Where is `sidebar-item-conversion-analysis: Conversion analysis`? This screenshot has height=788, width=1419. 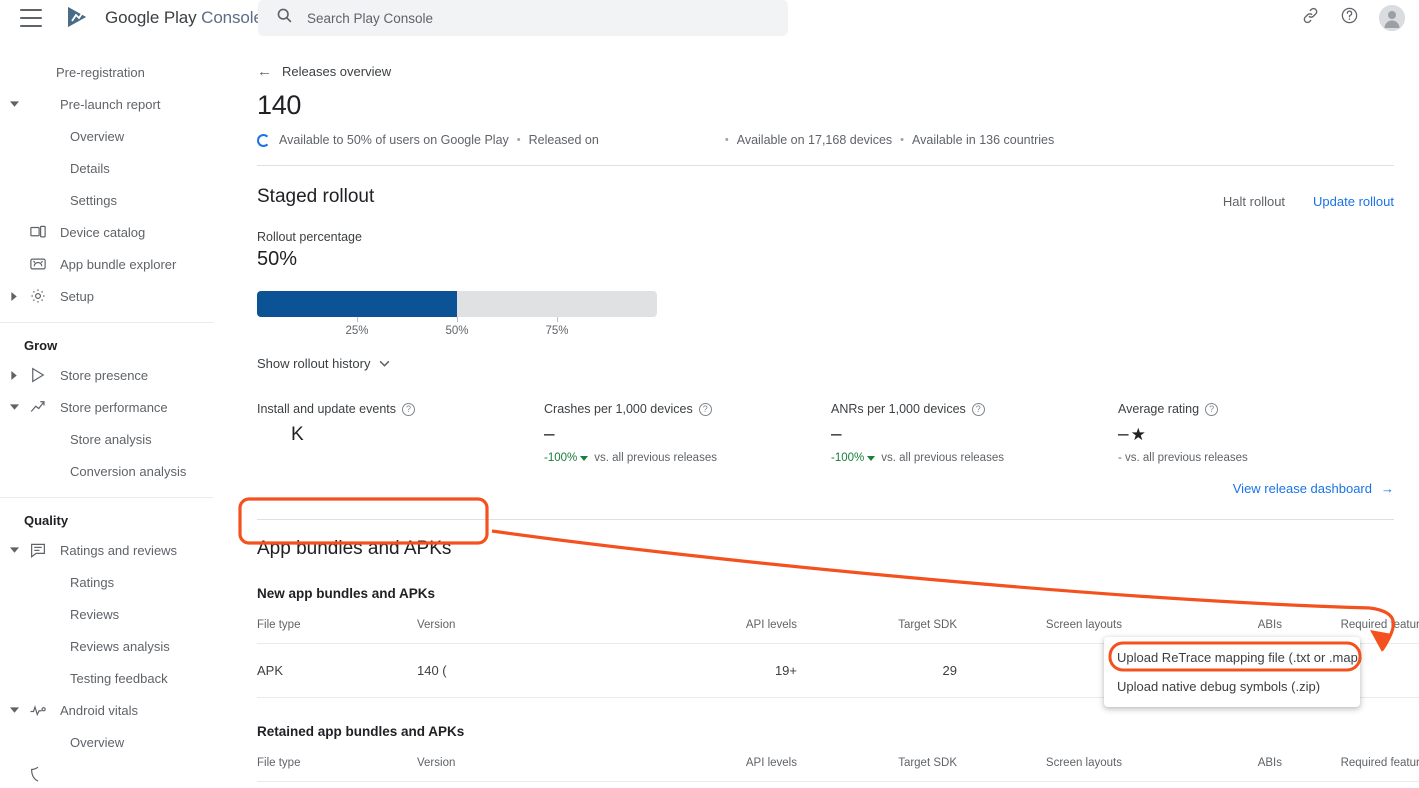 sidebar-item-conversion-analysis: Conversion analysis is located at coordinates (106, 471).